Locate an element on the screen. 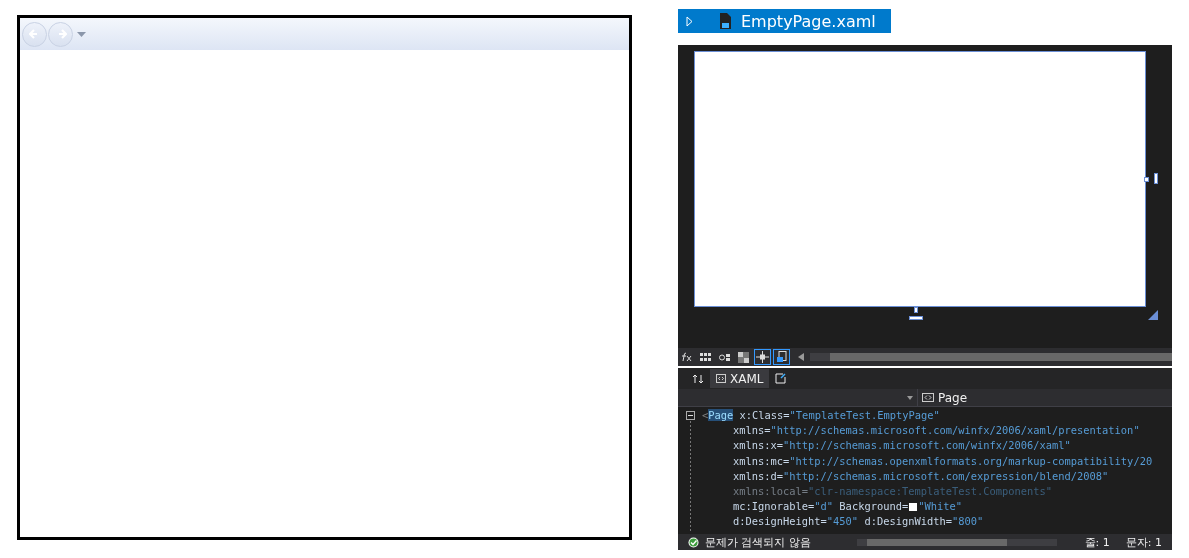  code-line: xmlns="http://schemas.microsoft.com/winfx/2006/xaml/presentation" is located at coordinates (936, 431).